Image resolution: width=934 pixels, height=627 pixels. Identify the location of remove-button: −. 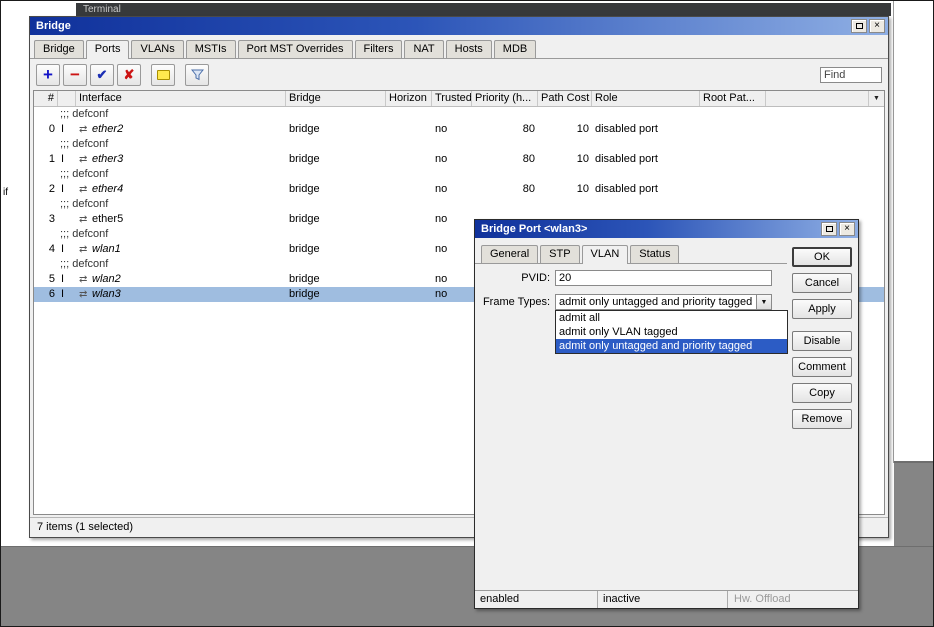
(75, 74).